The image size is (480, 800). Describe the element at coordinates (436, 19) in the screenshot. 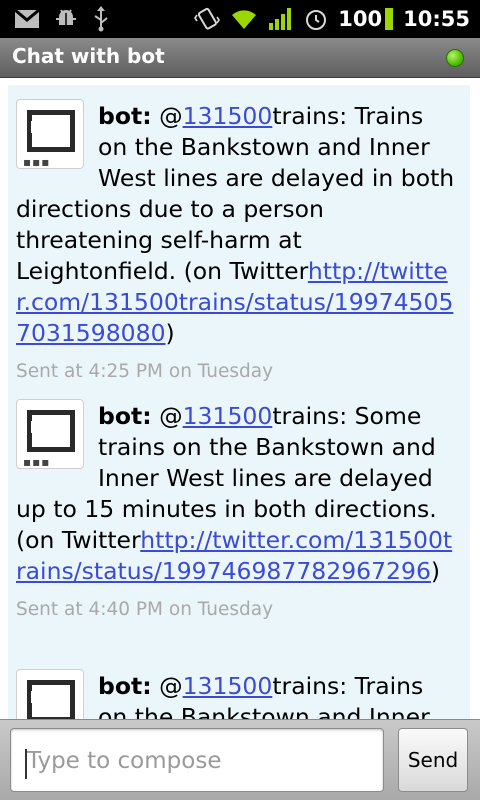

I see `clock: 10:55` at that location.